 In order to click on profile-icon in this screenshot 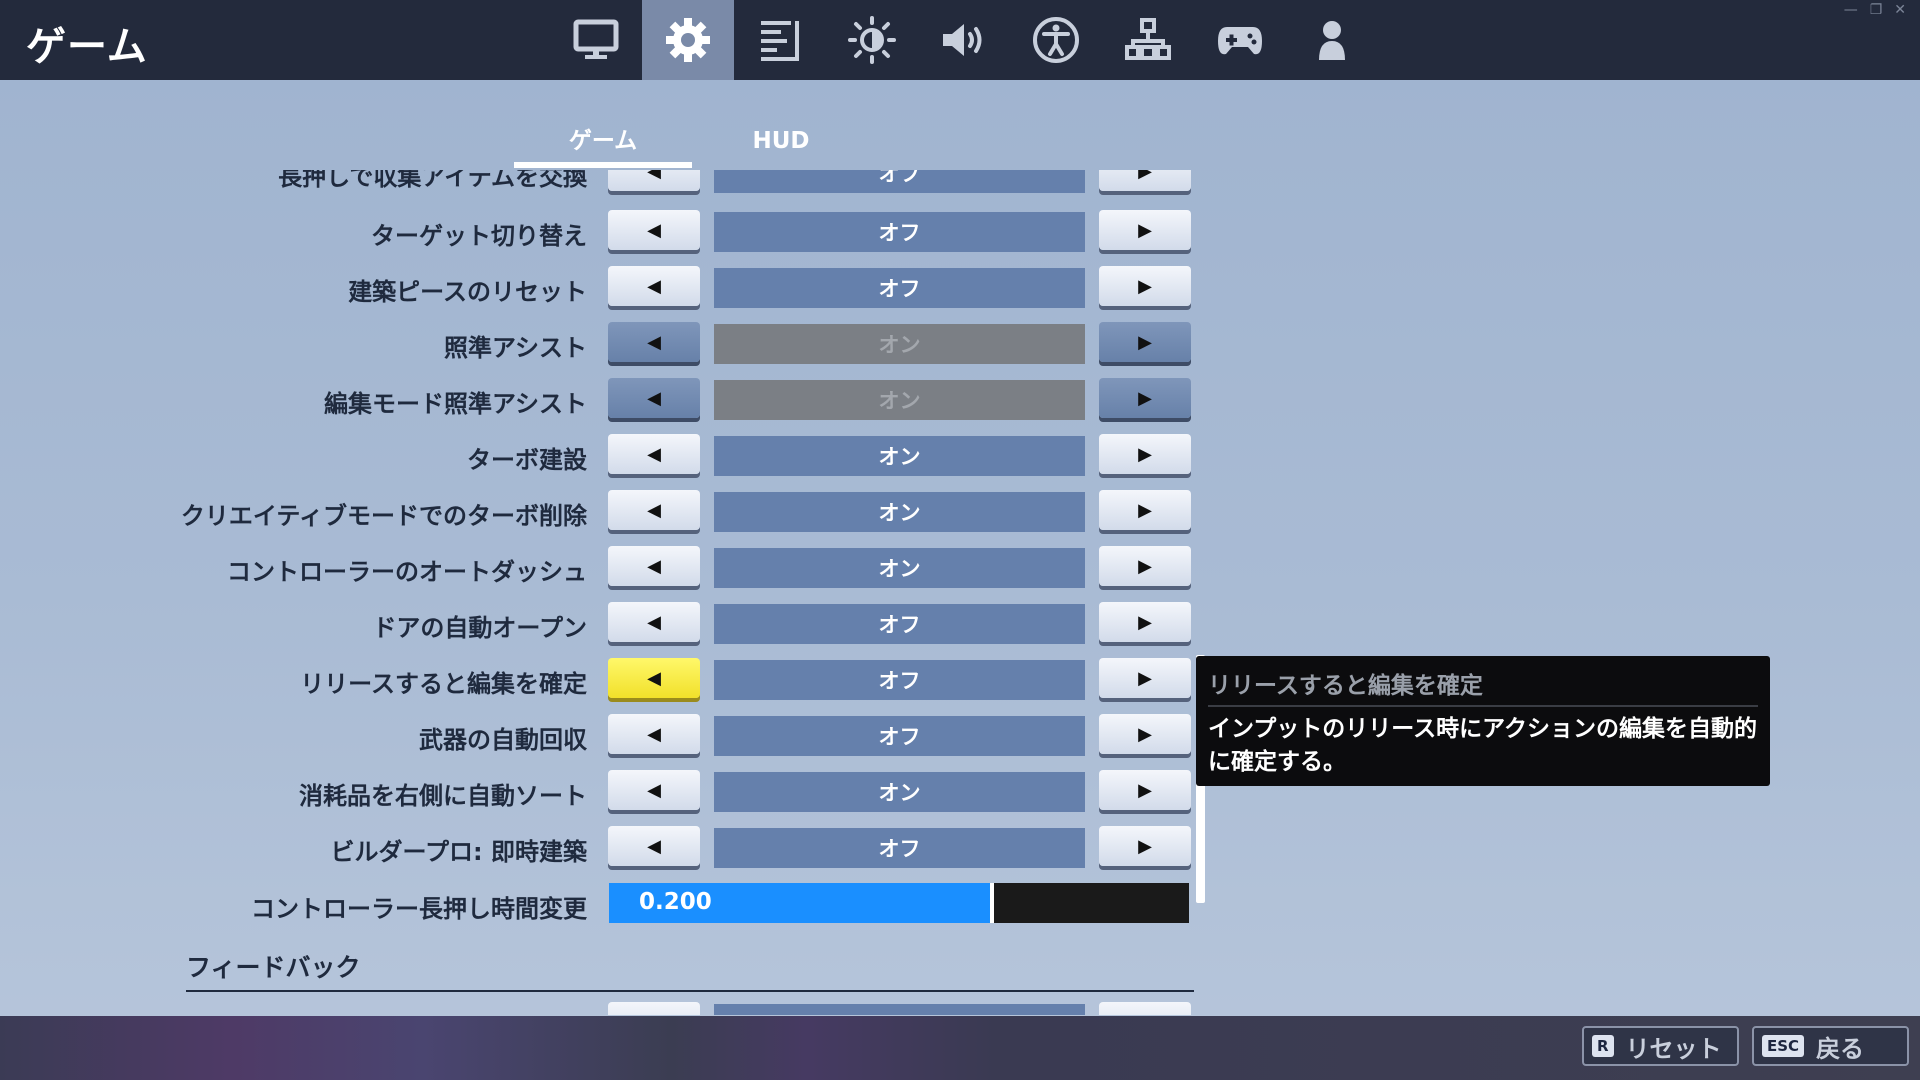, I will do `click(1332, 40)`.